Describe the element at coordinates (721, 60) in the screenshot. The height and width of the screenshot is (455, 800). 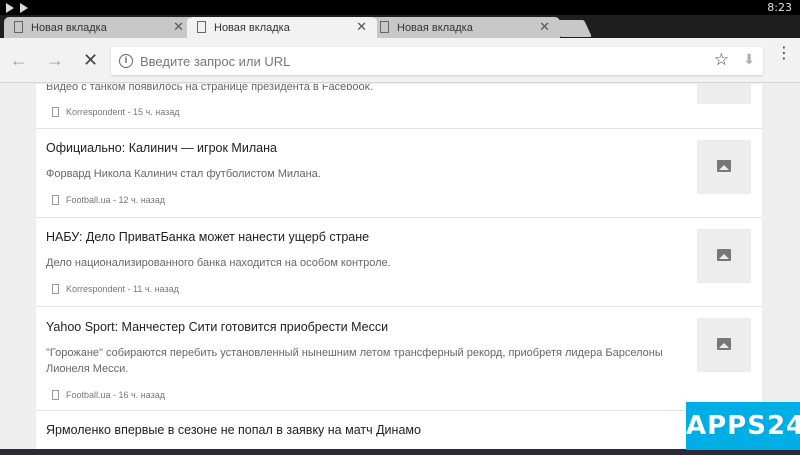
I see `bookmark-star-icon: ☆` at that location.